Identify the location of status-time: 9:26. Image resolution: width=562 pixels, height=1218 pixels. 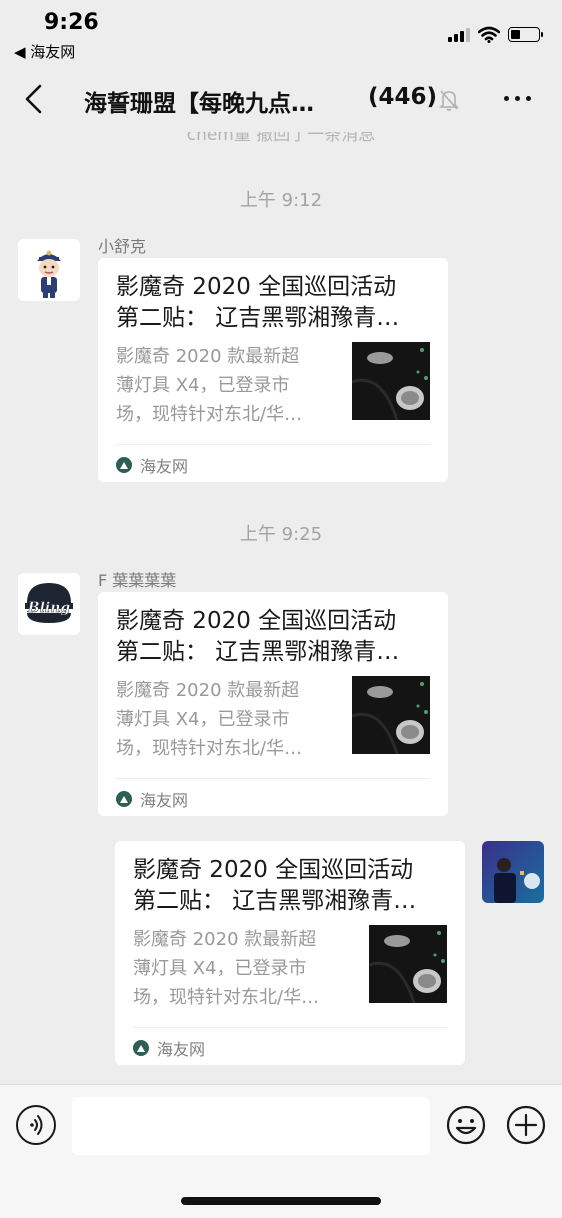
(71, 22).